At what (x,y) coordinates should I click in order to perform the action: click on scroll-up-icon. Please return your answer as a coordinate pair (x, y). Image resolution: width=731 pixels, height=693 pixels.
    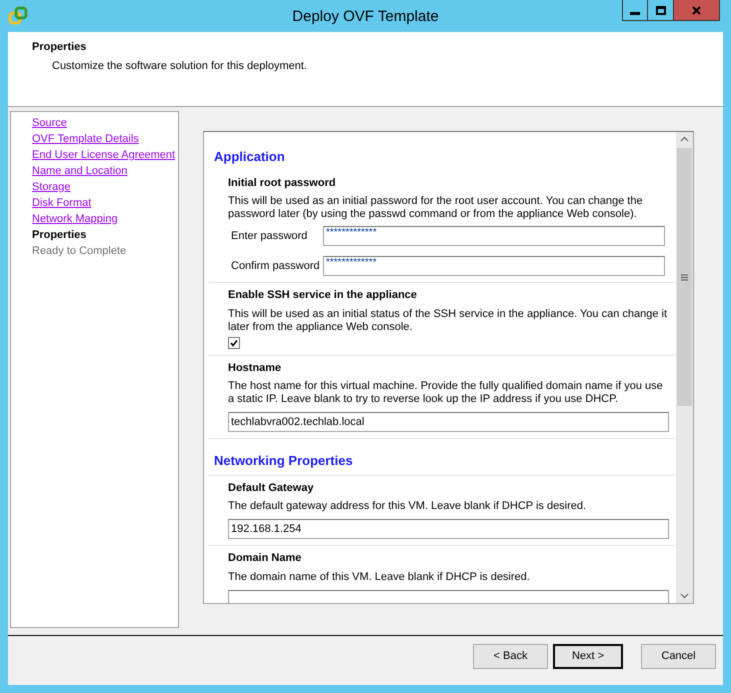
    Looking at the image, I should click on (684, 139).